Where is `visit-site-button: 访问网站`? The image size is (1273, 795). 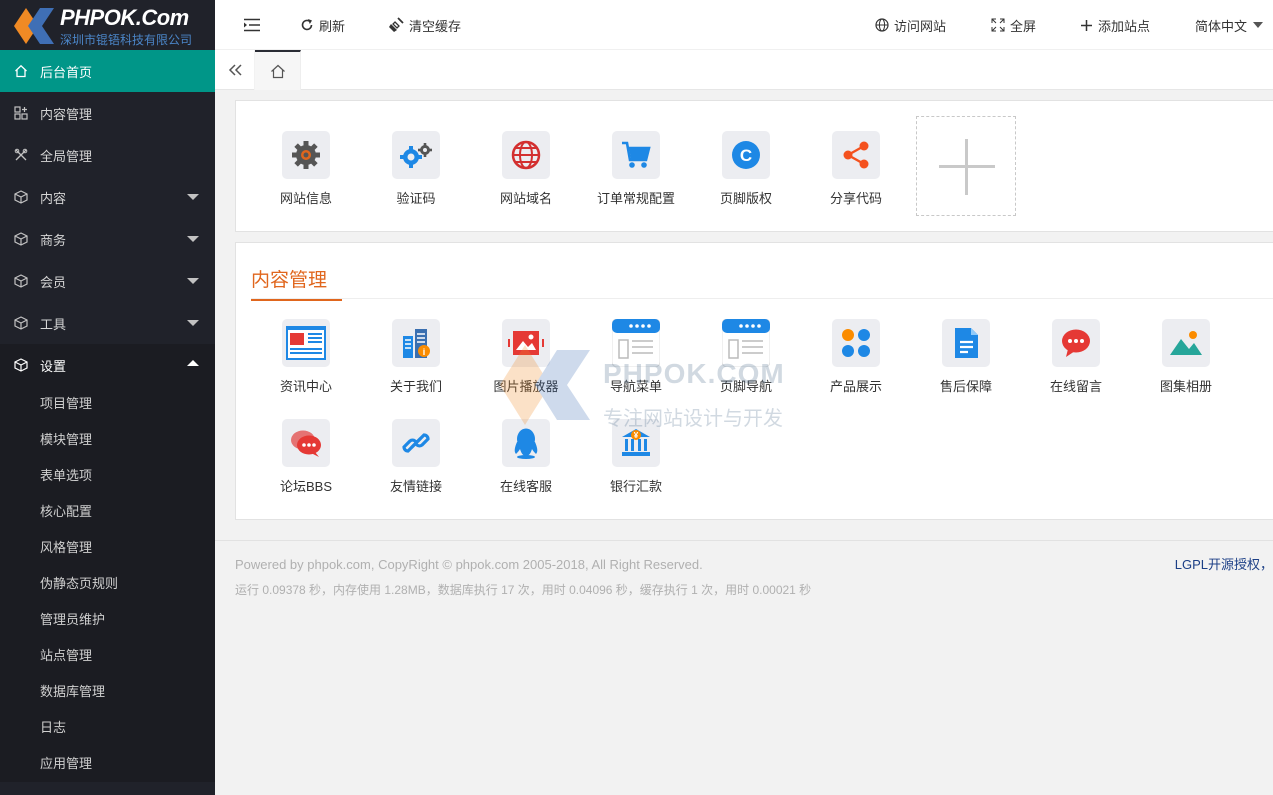
visit-site-button: 访问网站 is located at coordinates (910, 25).